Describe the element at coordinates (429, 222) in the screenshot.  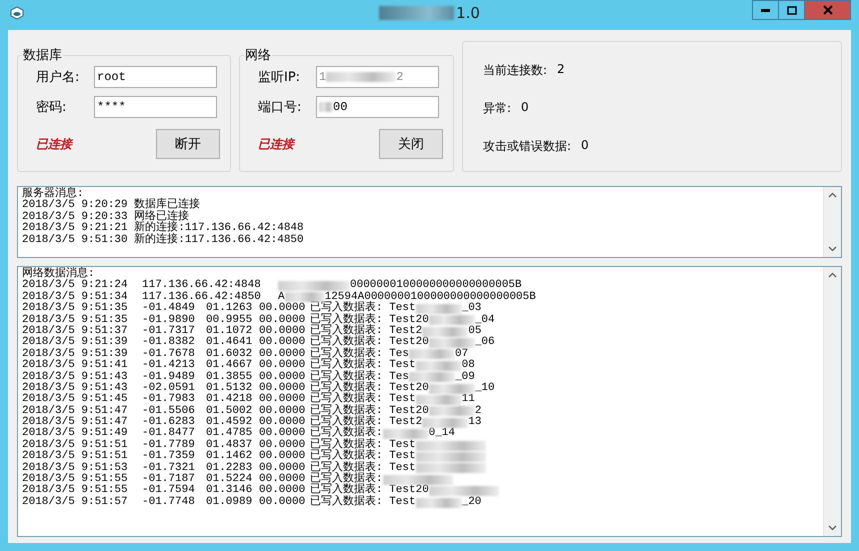
I see `server-log: 服务器消息: 2018/3/5 9:20:29 数据库已连接 2018/3/5 9:20:33 网络已连接 2018/3/5 9:21:21 新的连接:117.136.66.42:4848 2018/3/5 9:51:30 新的连接:117.136.66.42:4850` at that location.